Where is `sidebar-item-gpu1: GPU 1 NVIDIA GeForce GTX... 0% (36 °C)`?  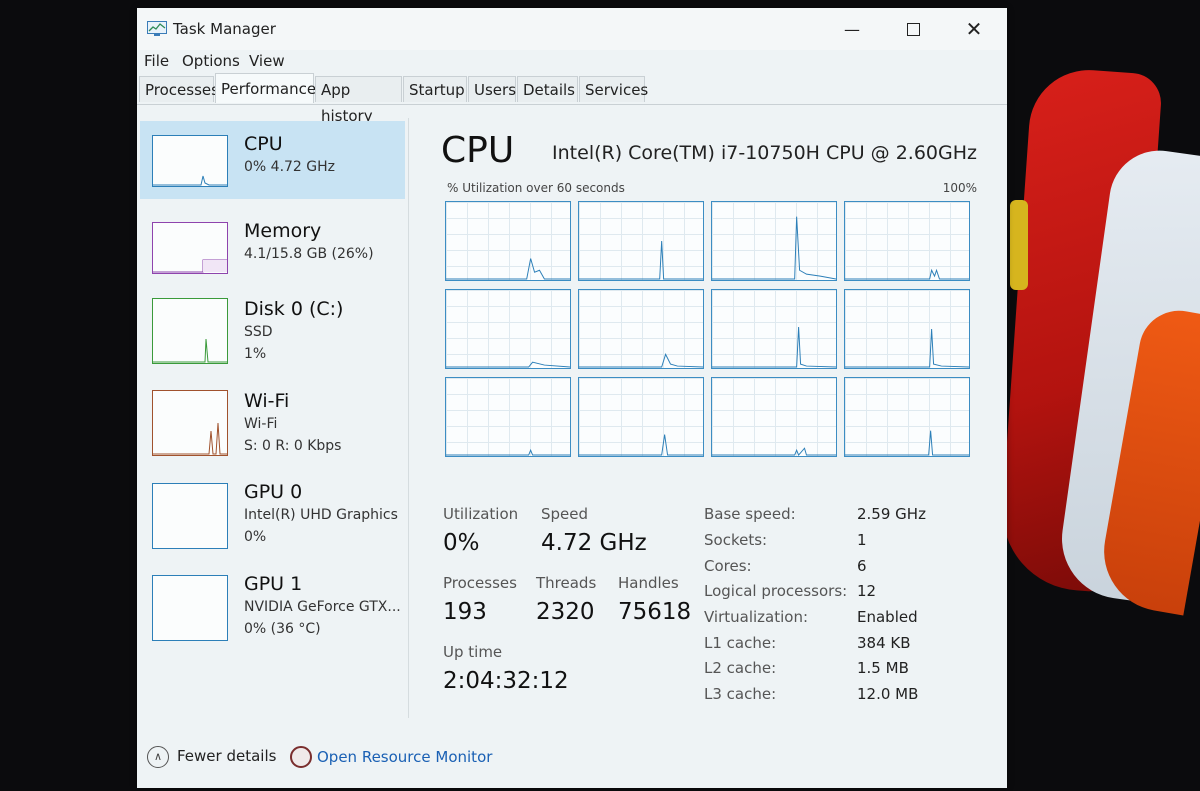 sidebar-item-gpu1: GPU 1 NVIDIA GeForce GTX... 0% (36 °C) is located at coordinates (272, 605).